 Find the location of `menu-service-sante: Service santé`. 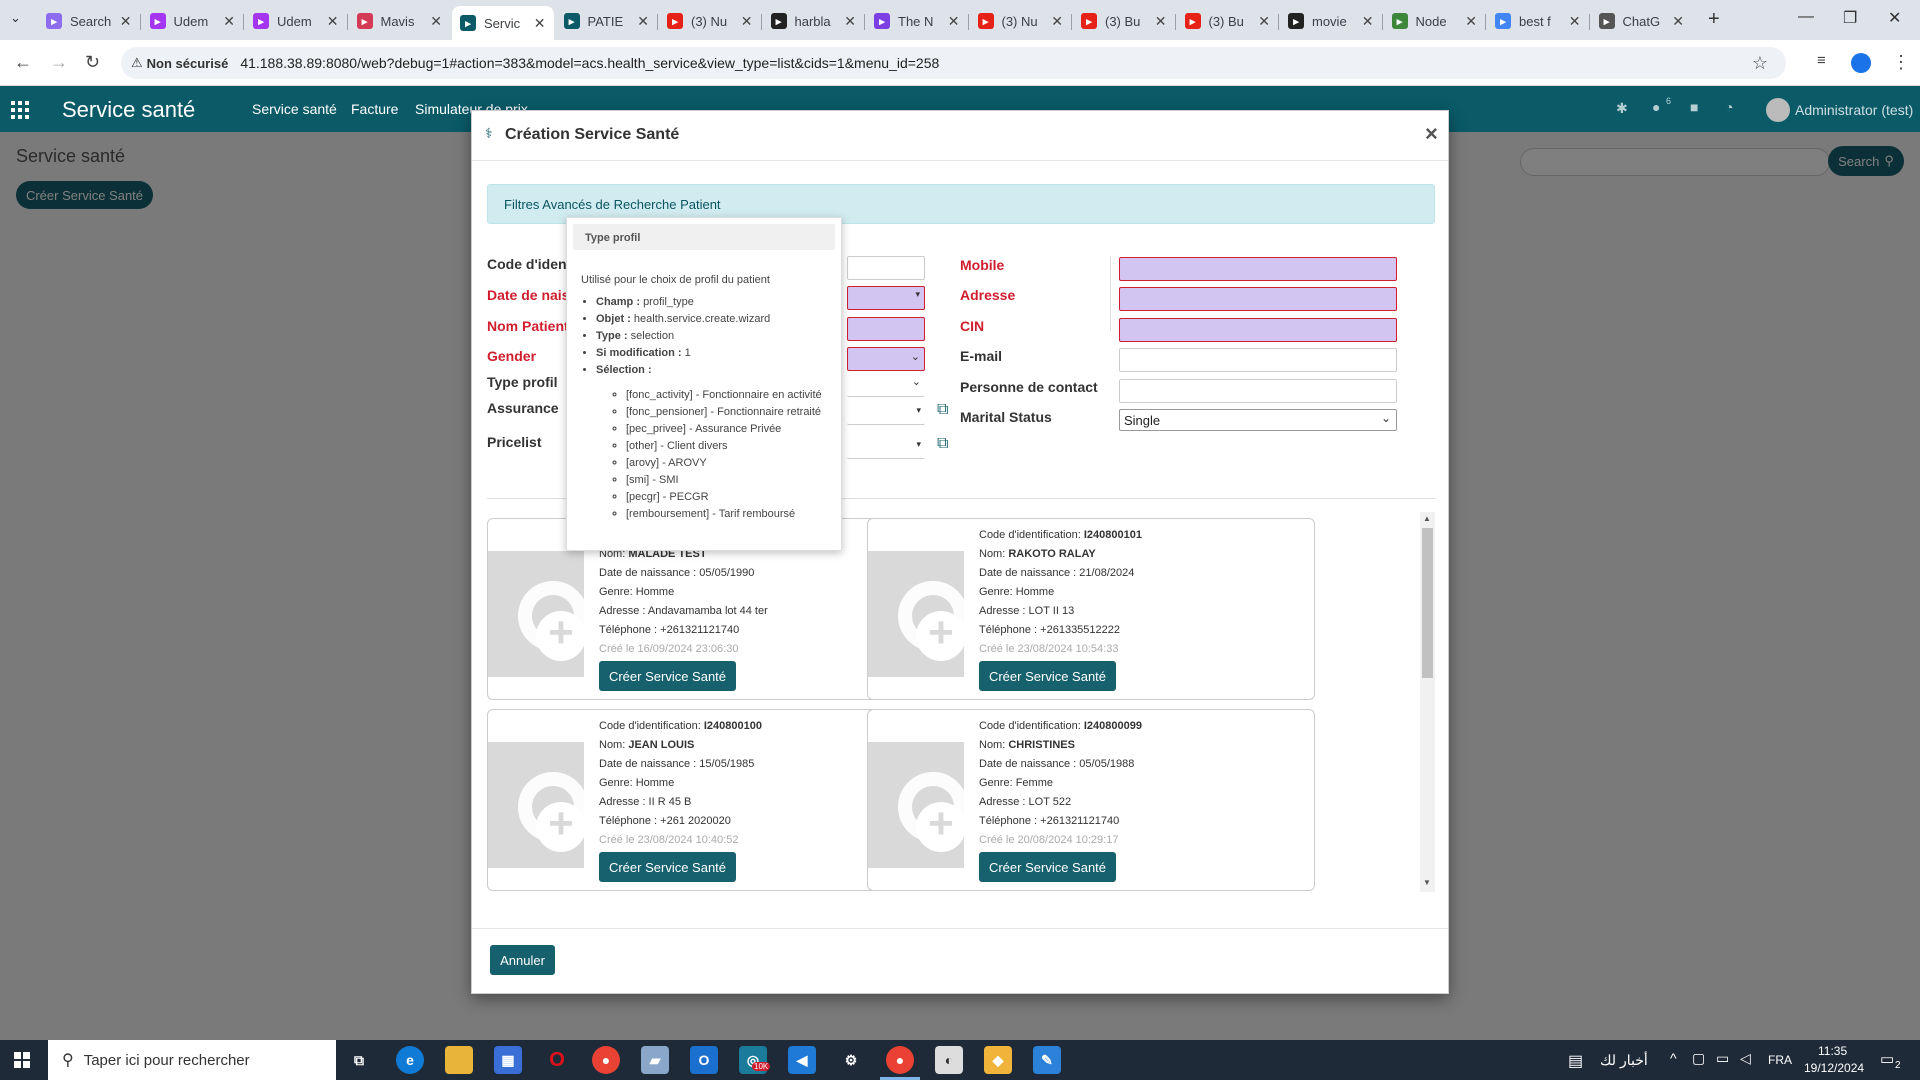

menu-service-sante: Service santé is located at coordinates (294, 109).